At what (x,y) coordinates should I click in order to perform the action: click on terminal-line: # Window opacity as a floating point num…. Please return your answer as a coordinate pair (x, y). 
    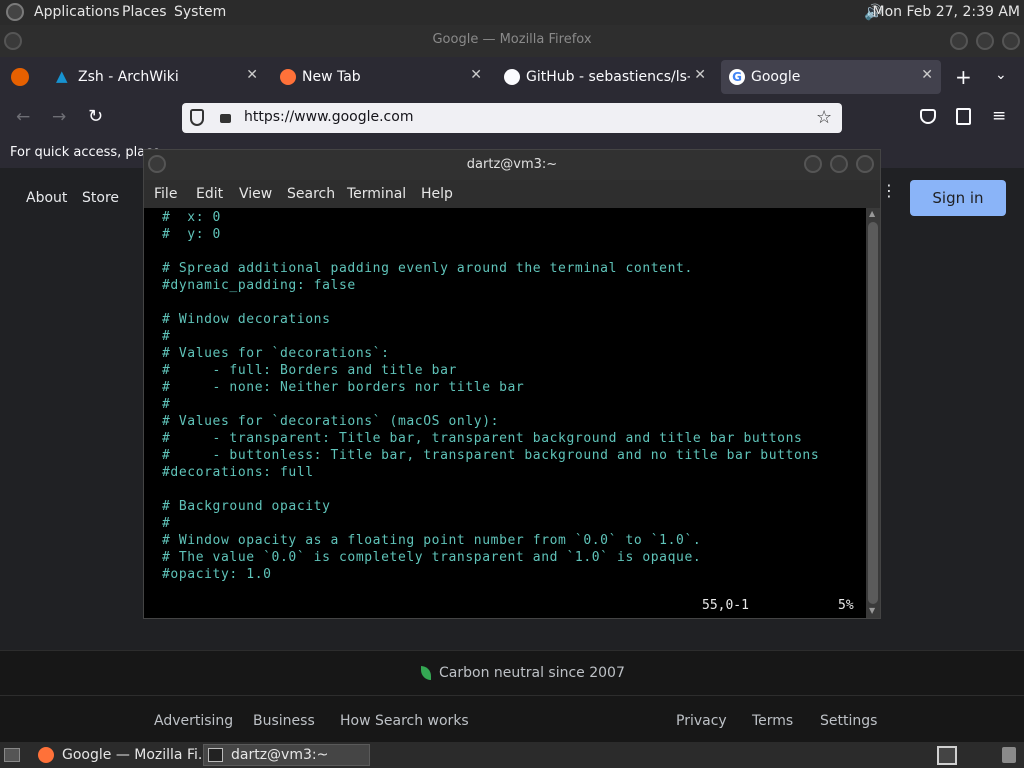
    Looking at the image, I should click on (432, 540).